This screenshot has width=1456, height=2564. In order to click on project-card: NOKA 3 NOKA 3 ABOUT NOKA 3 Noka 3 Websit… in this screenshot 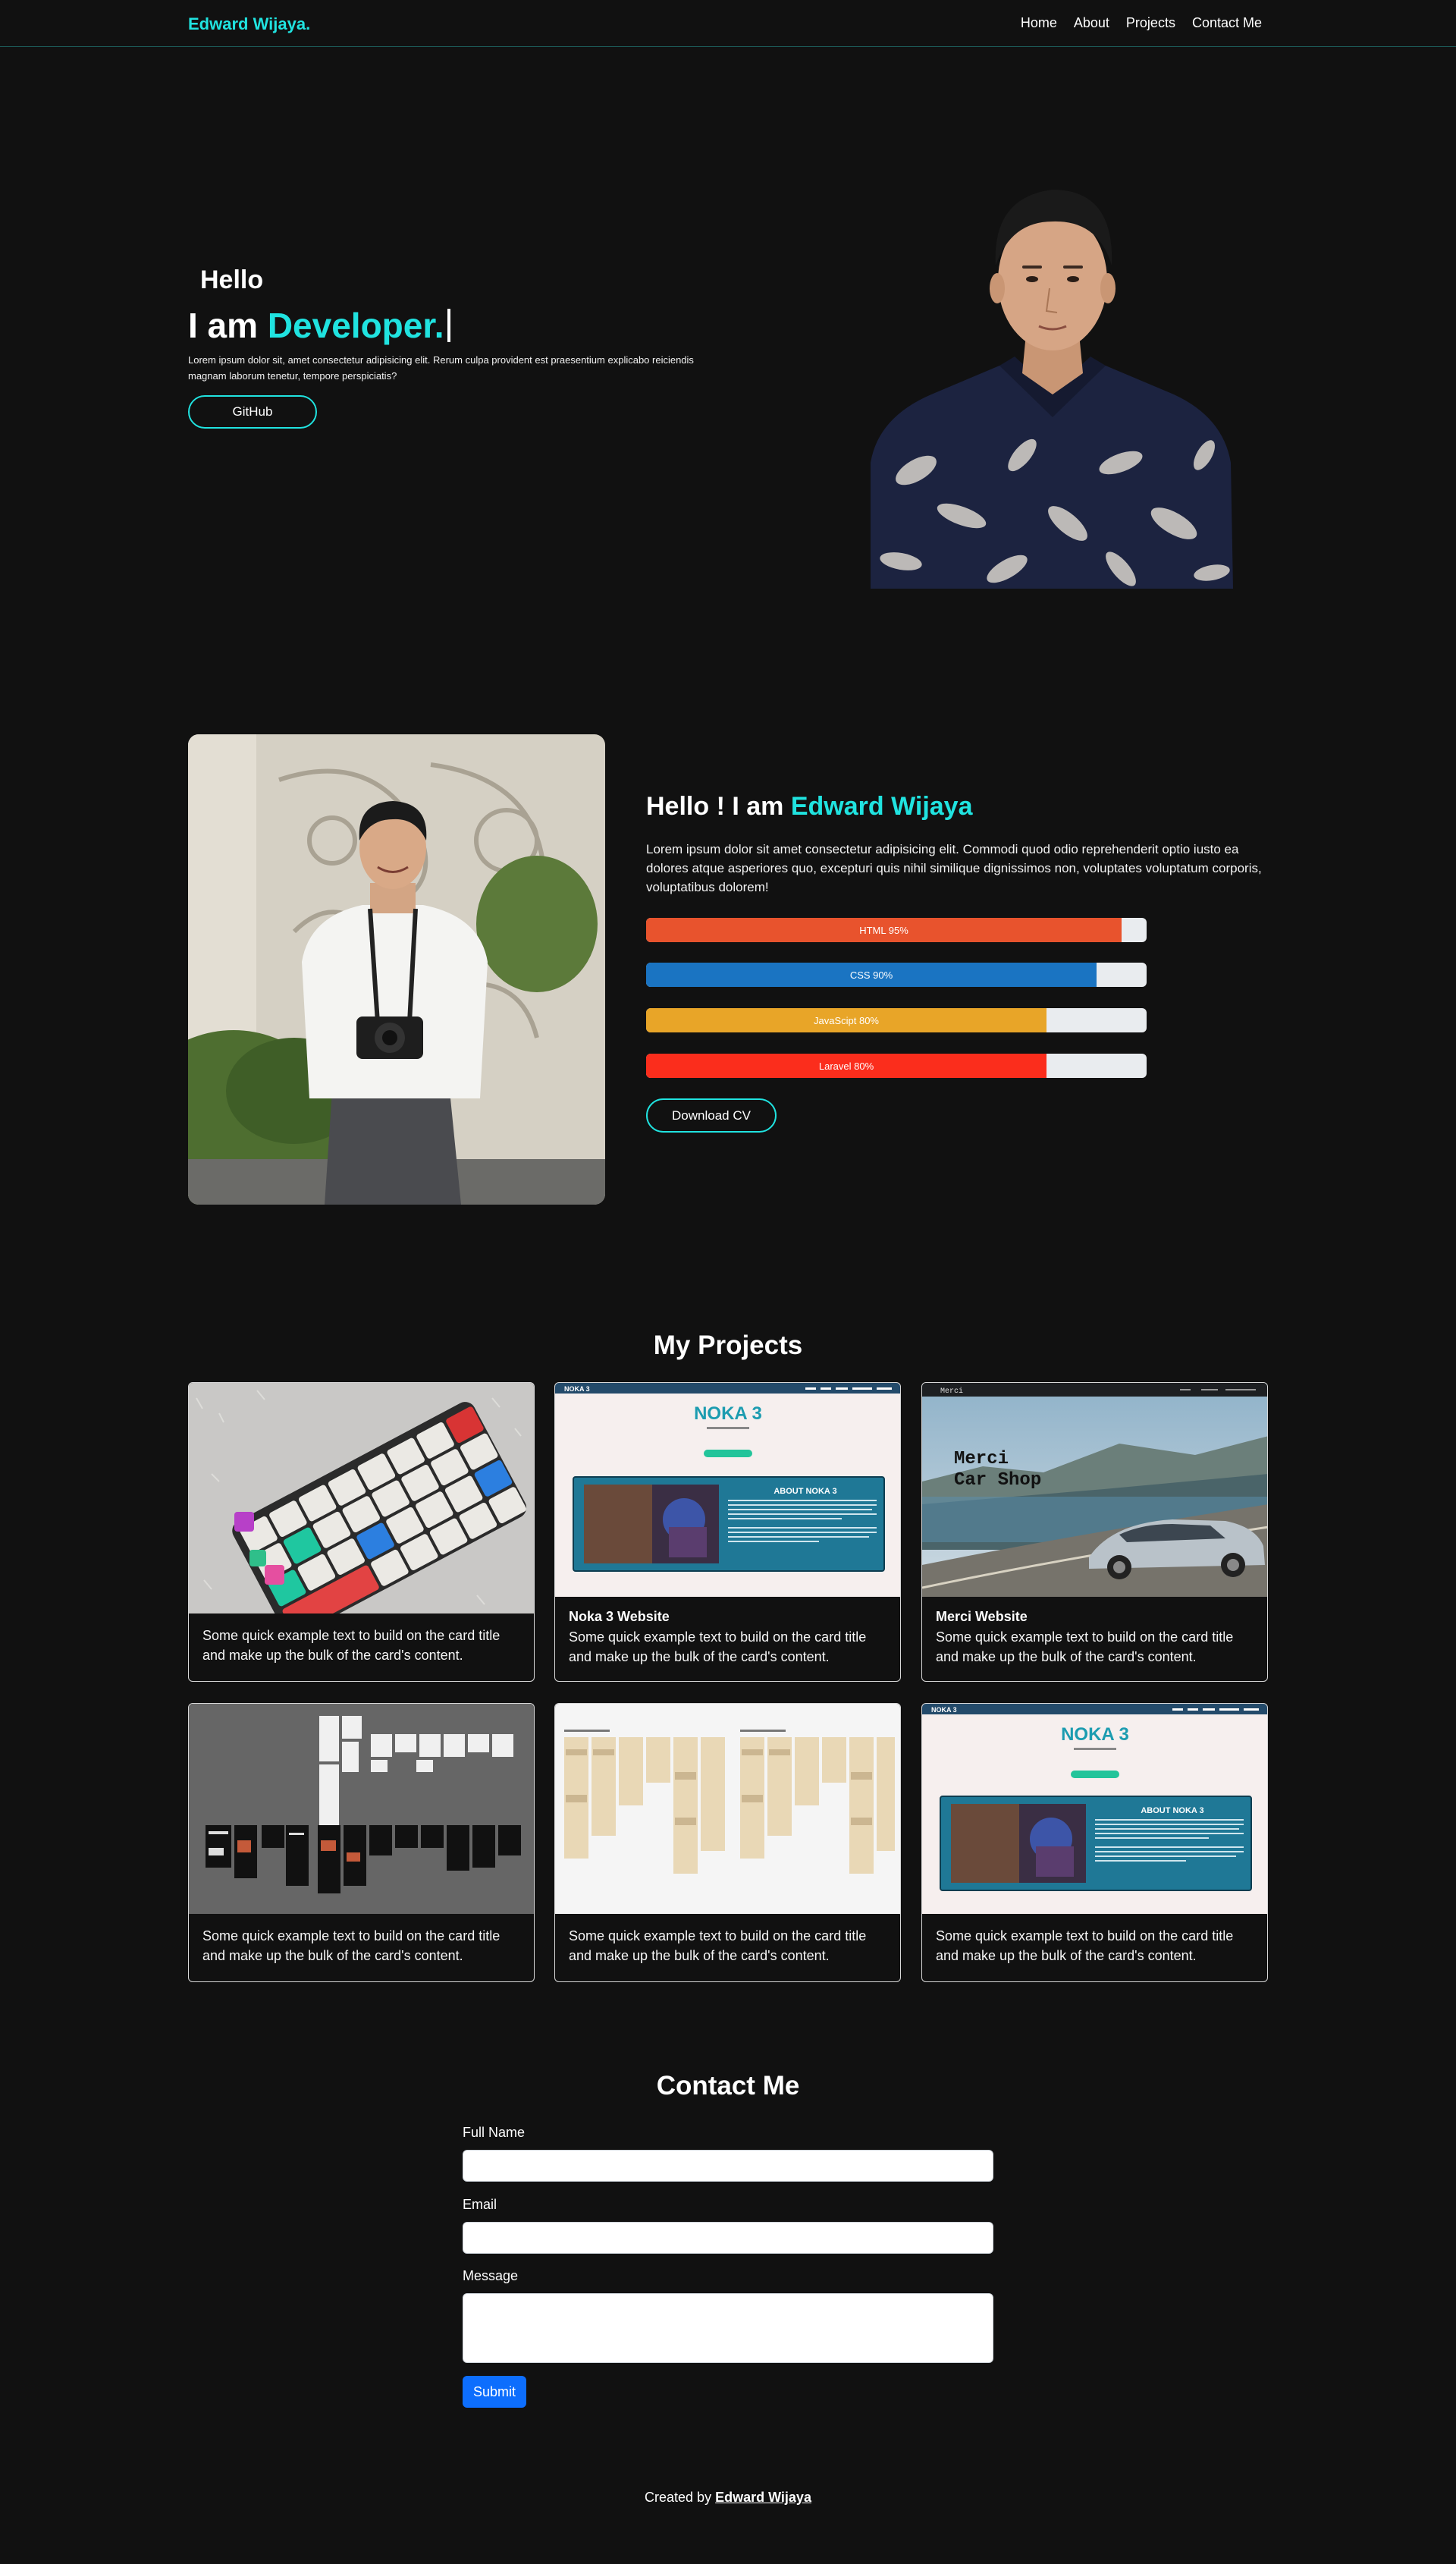, I will do `click(727, 1532)`.